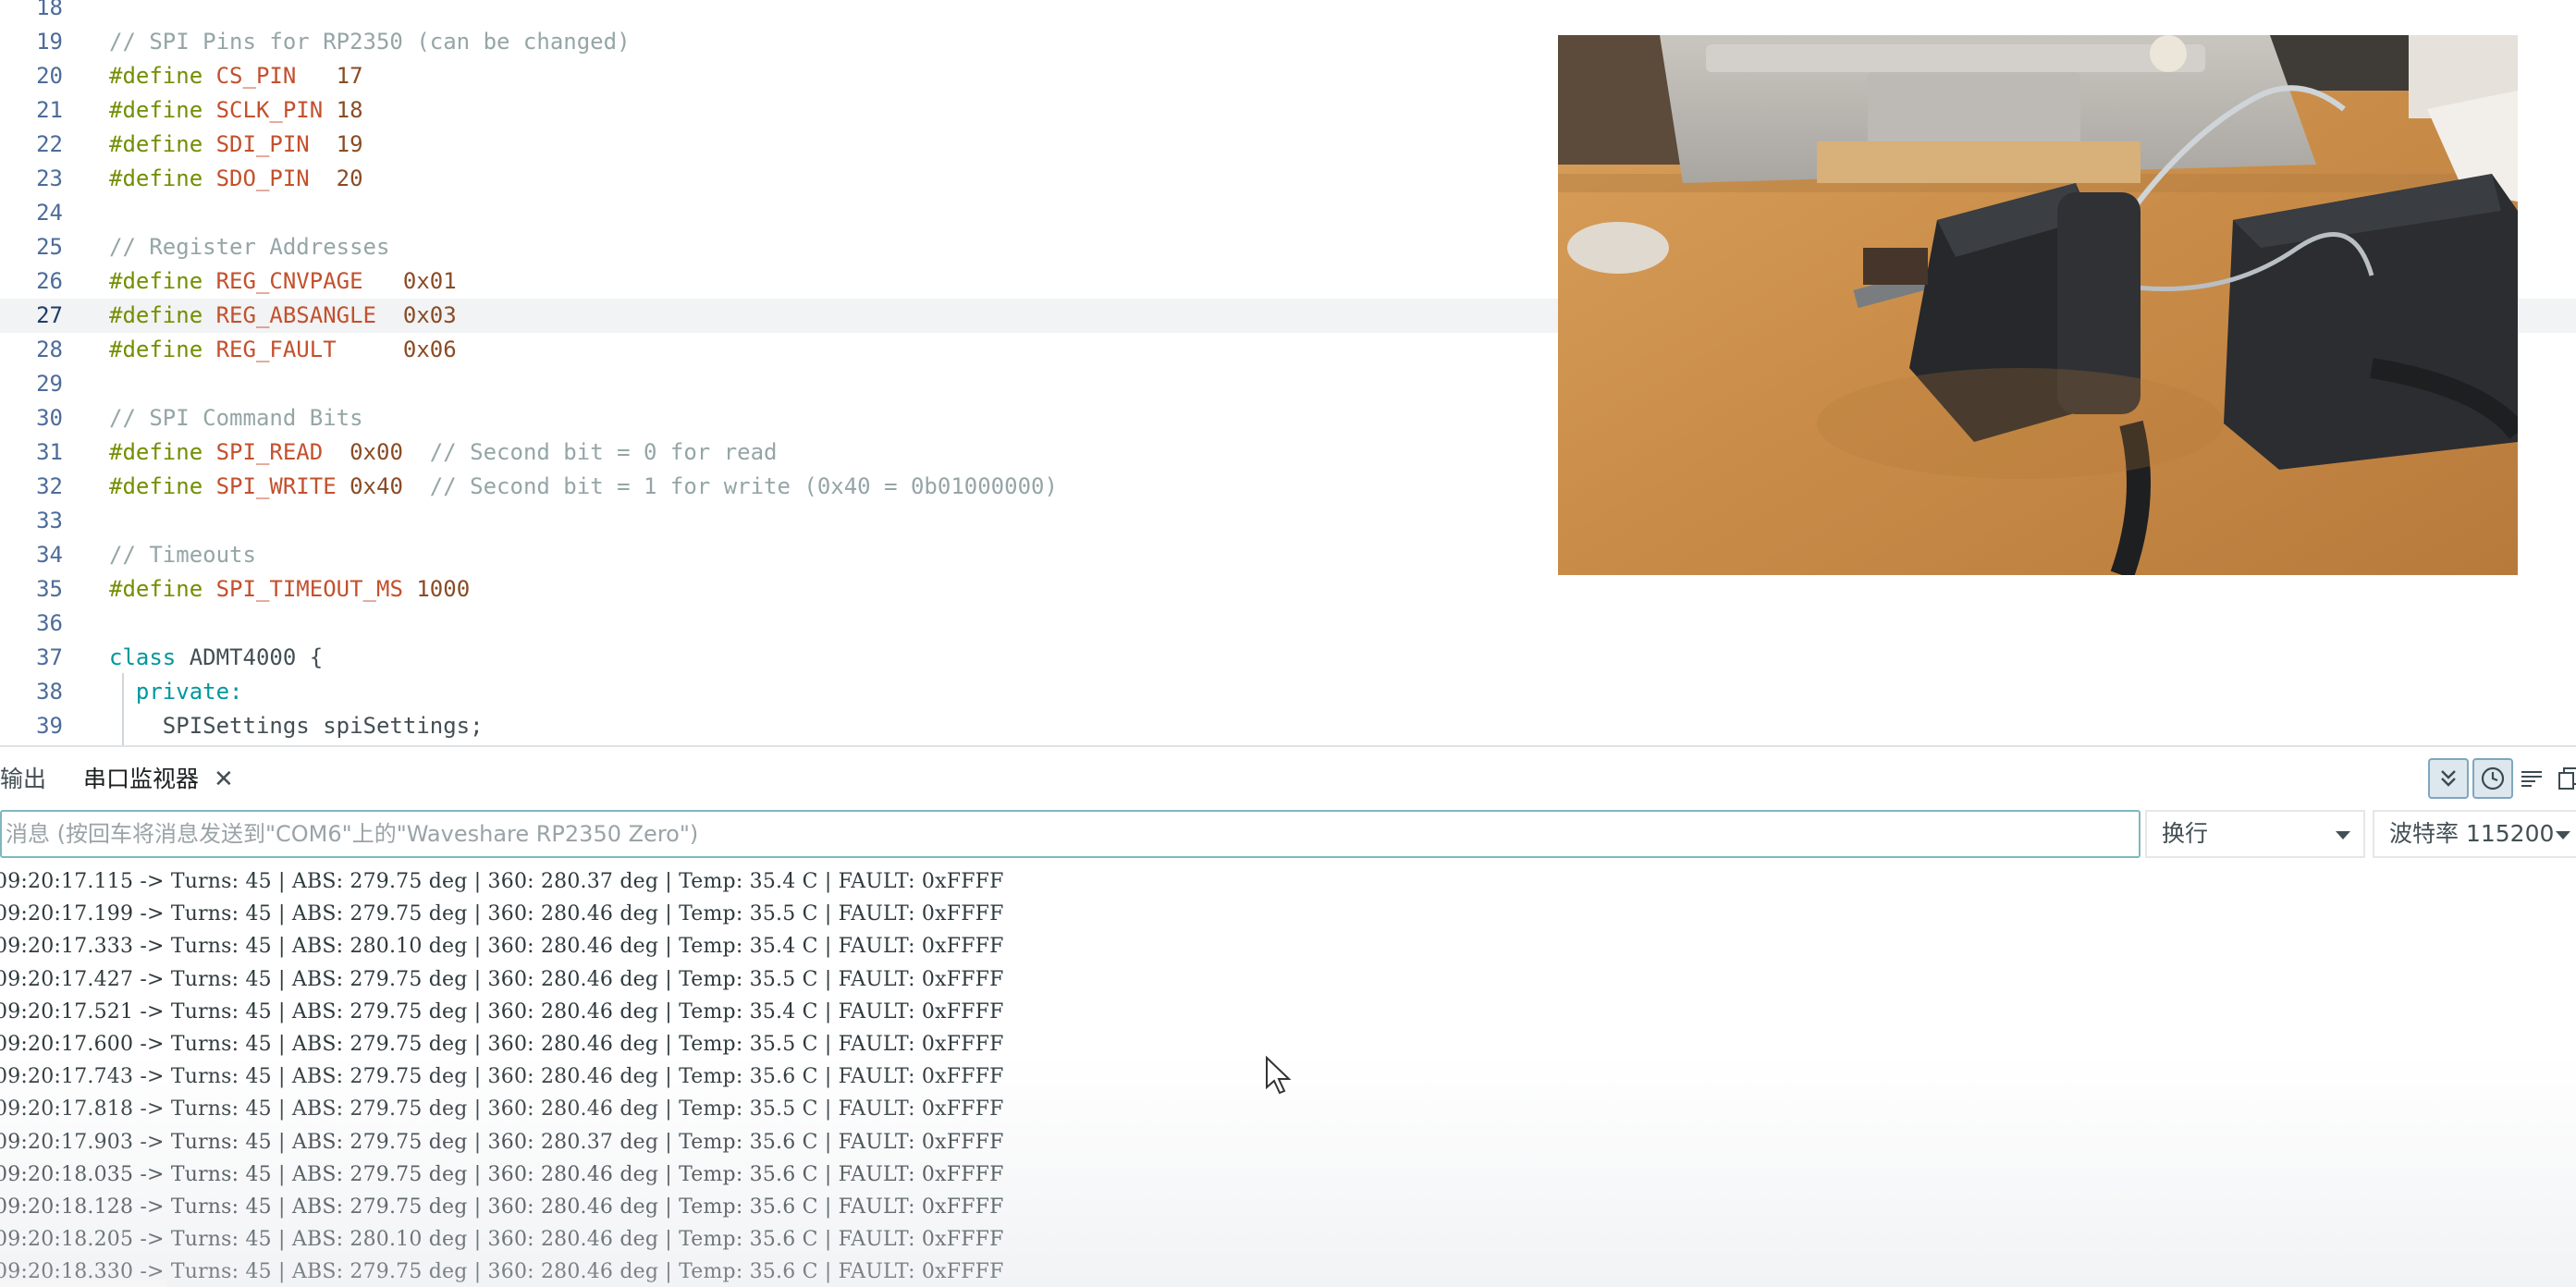 The image size is (2576, 1287). I want to click on line-number: 19, so click(49, 42).